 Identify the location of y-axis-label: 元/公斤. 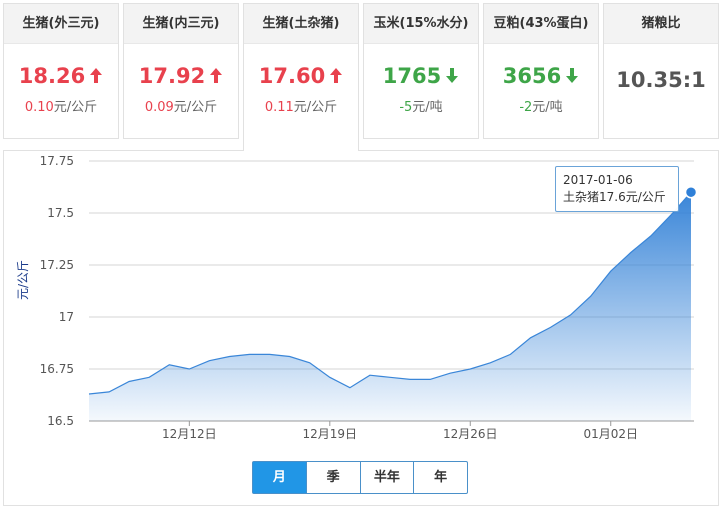
(23, 279).